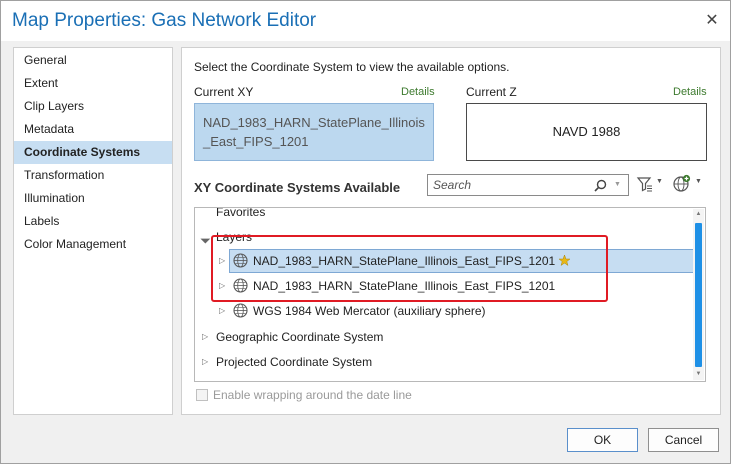 This screenshot has width=731, height=464. What do you see at coordinates (600, 185) in the screenshot?
I see `search-icon` at bounding box center [600, 185].